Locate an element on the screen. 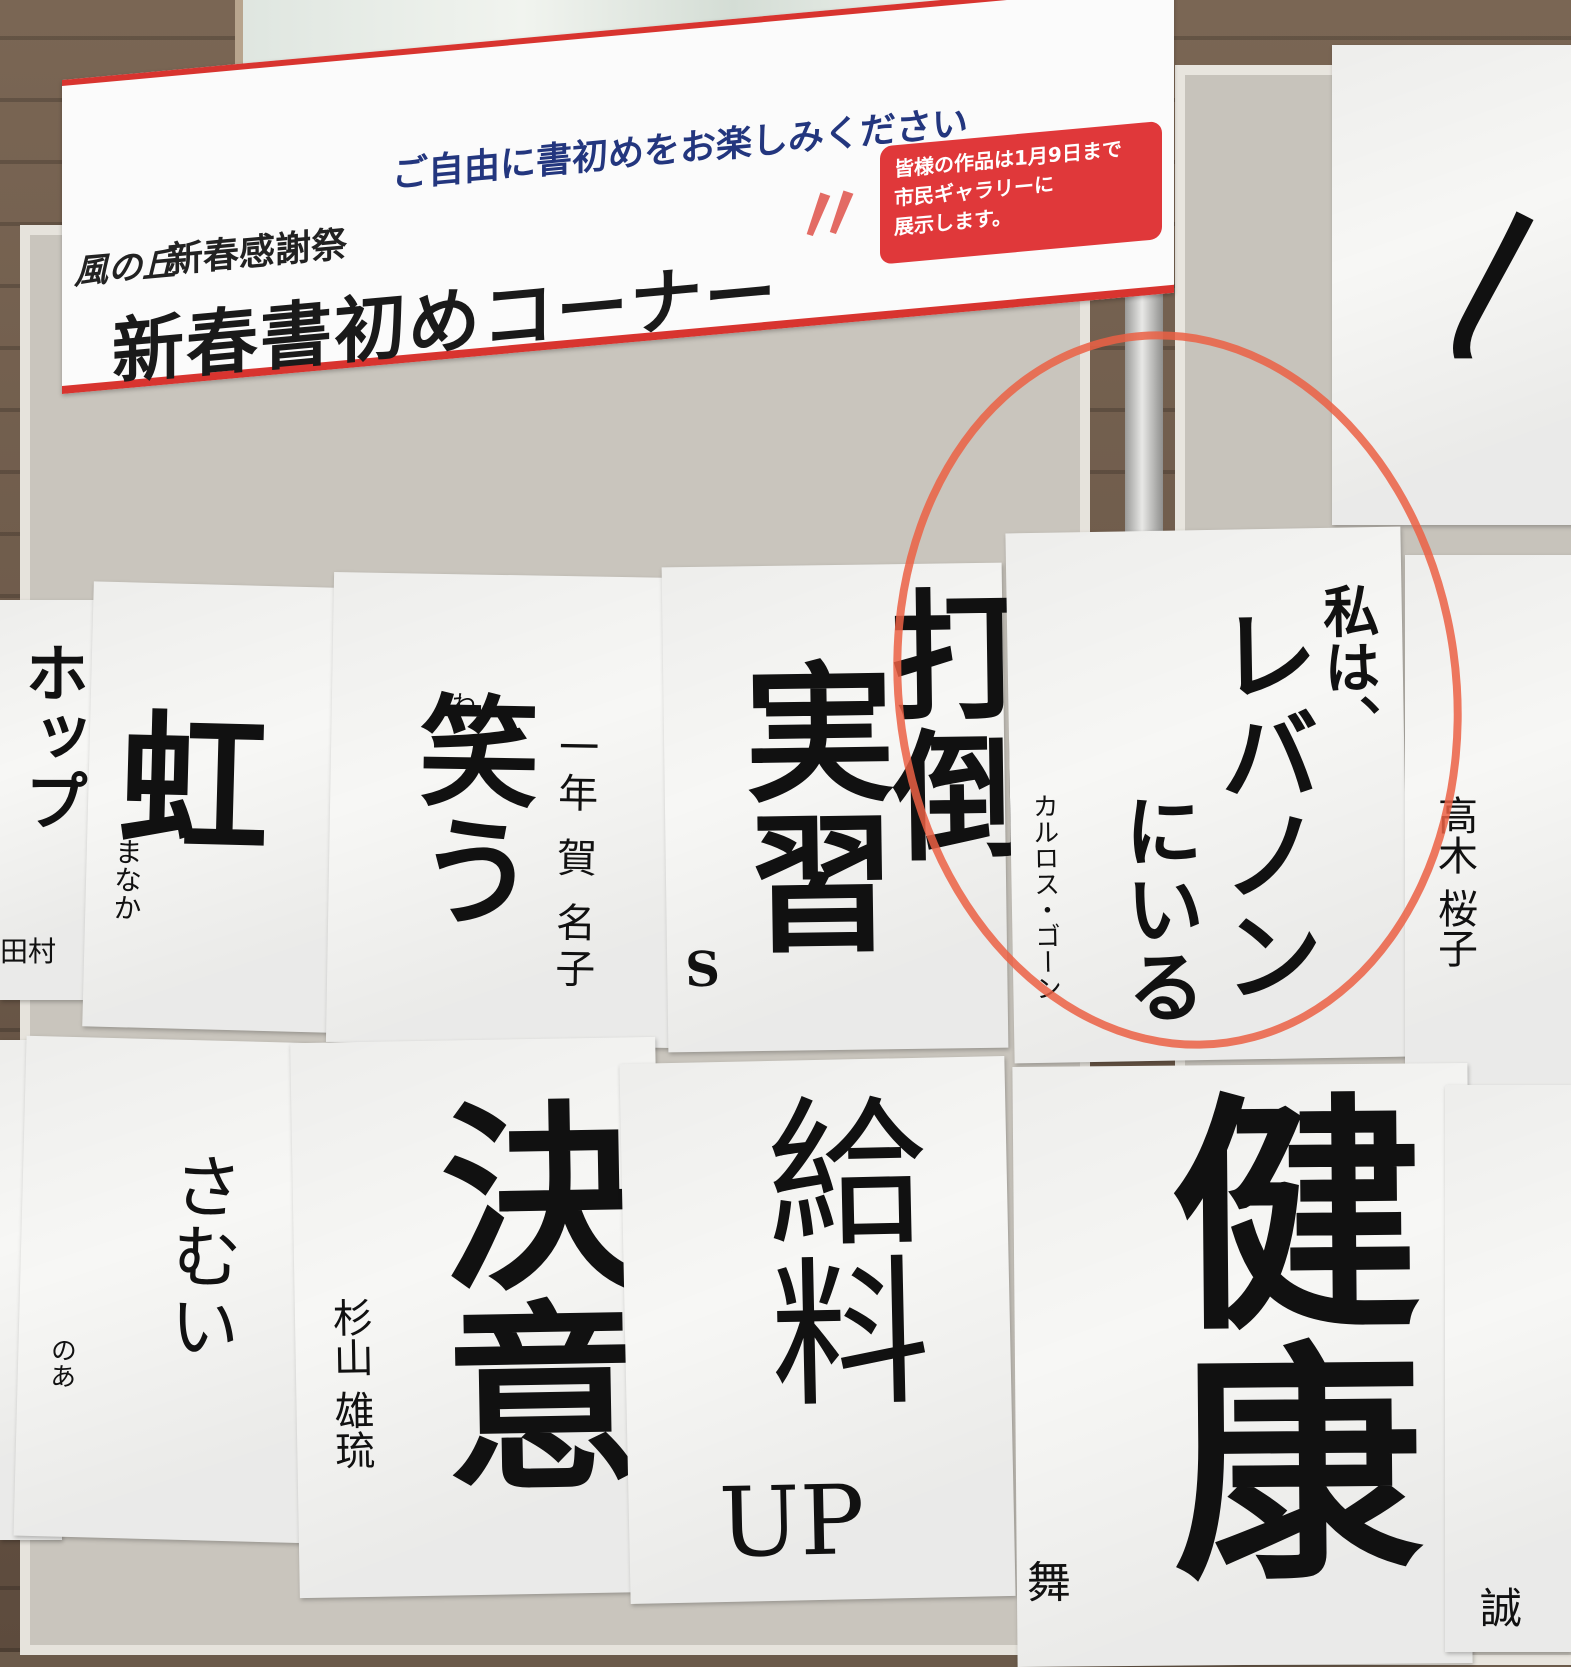 This screenshot has width=1571, height=1667. brush-swoosh-icon: 〃 is located at coordinates (830, 215).